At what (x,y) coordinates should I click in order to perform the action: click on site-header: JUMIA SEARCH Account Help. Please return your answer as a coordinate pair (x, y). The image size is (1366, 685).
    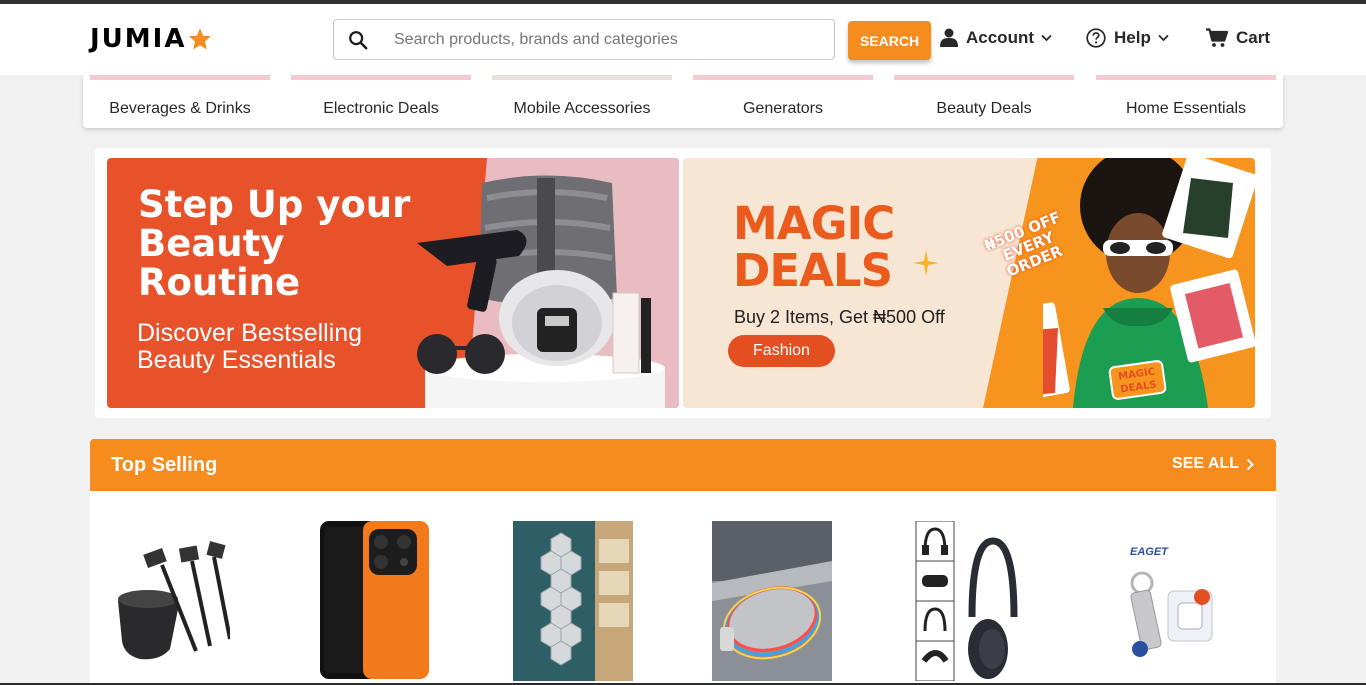
    Looking at the image, I should click on (683, 39).